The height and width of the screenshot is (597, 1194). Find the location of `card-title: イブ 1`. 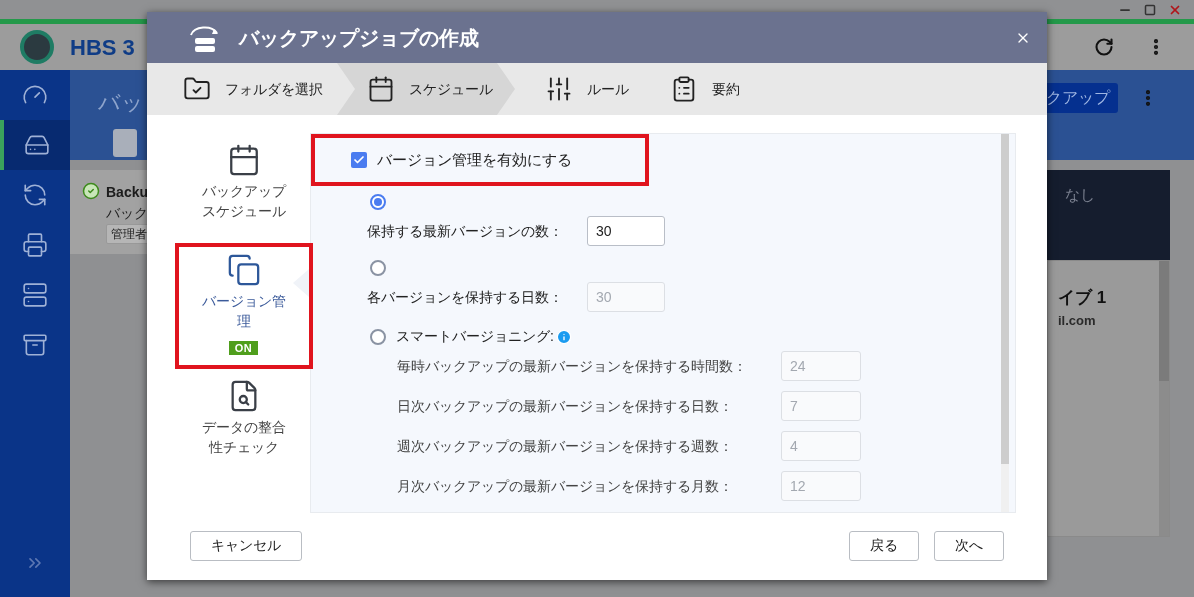

card-title: イブ 1 is located at coordinates (1083, 298).